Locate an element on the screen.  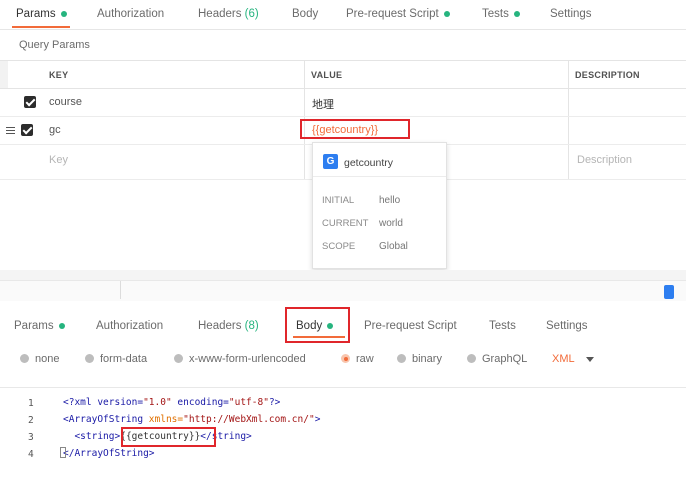
radio-x-www-form-urlencoded: x-www-form-urlencoded is located at coordinates (240, 359).